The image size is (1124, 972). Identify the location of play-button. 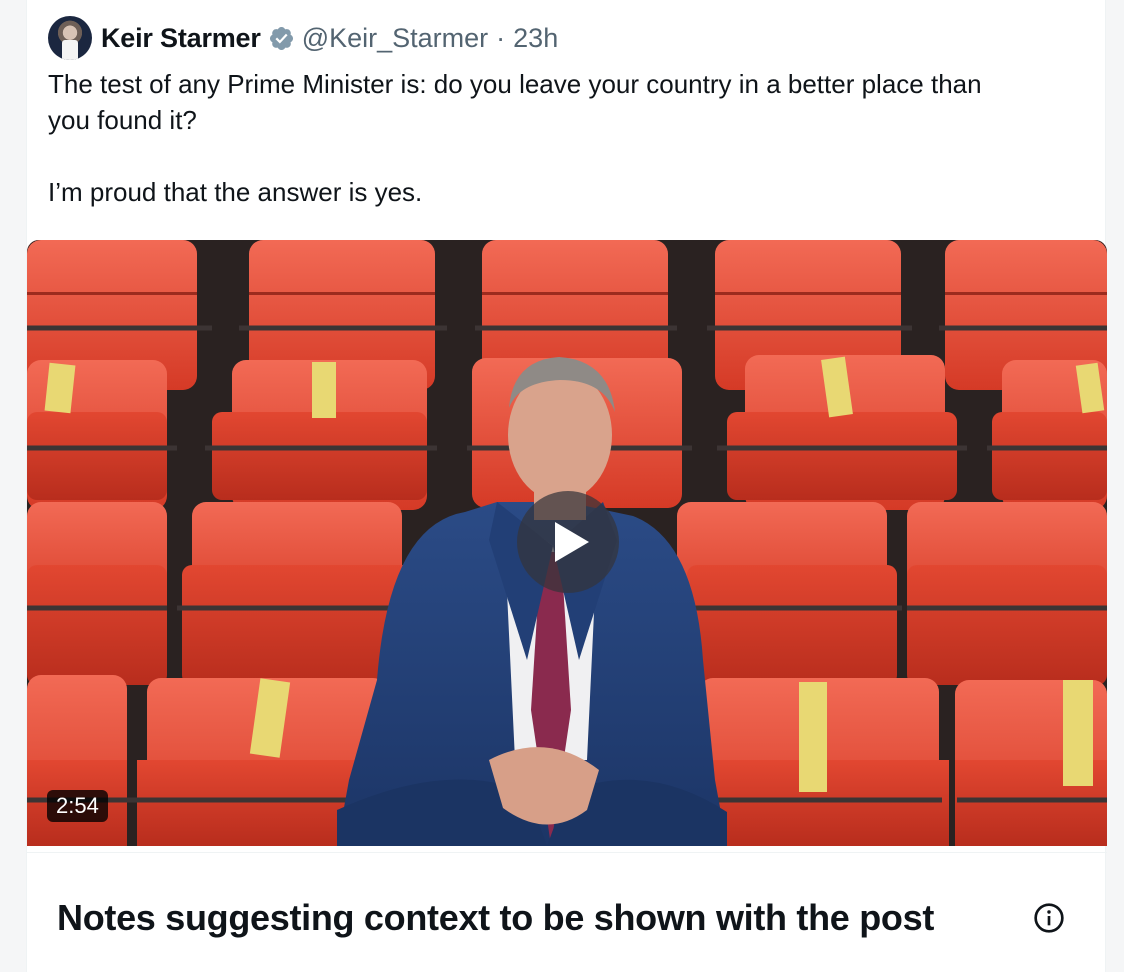
(568, 542).